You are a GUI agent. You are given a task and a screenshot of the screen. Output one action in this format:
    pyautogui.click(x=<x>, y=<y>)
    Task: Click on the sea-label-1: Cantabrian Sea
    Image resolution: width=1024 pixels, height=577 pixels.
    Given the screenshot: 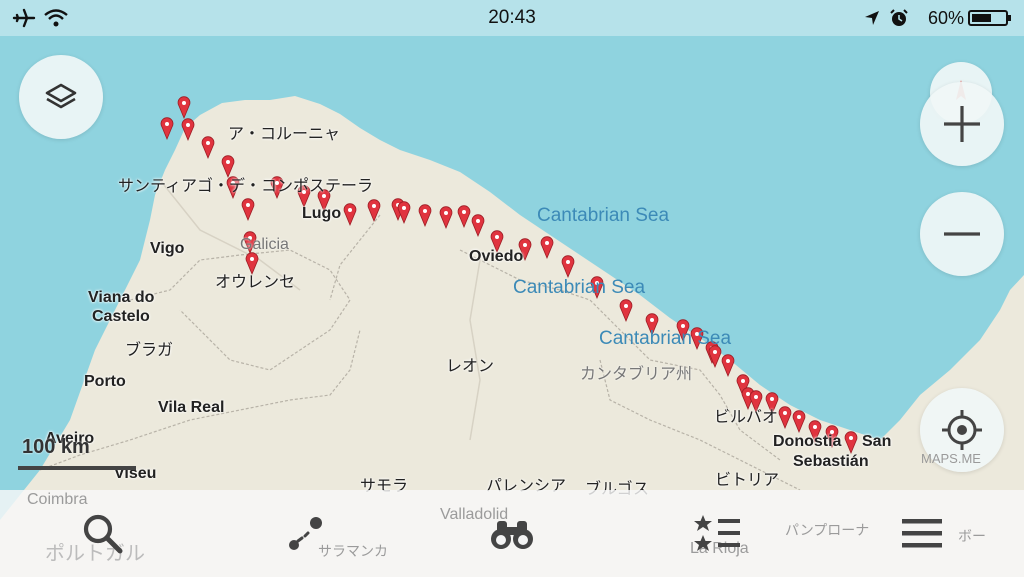 What is the action you would take?
    pyautogui.click(x=603, y=215)
    